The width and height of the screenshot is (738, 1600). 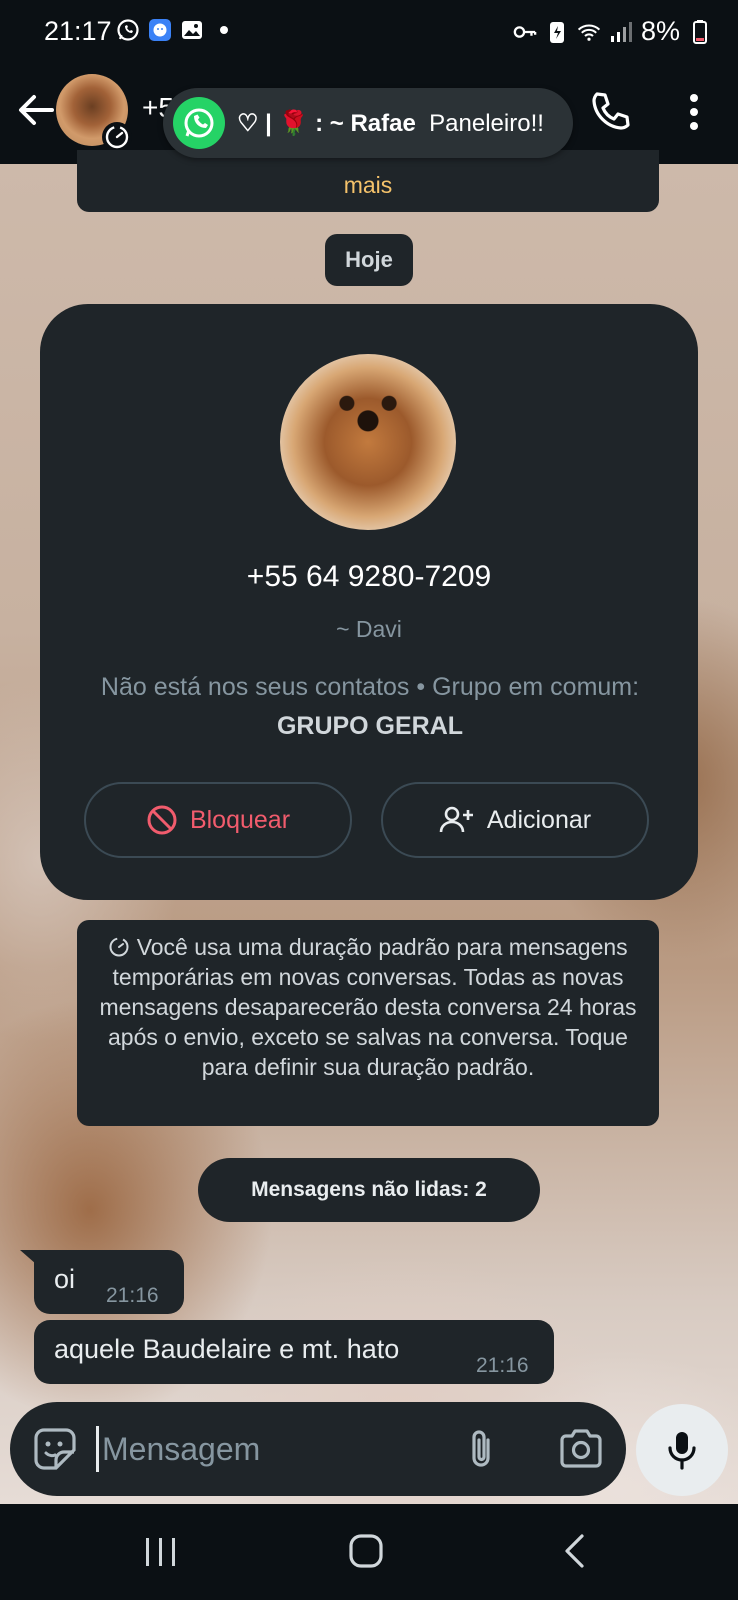 I want to click on dot-icon, so click(x=224, y=30).